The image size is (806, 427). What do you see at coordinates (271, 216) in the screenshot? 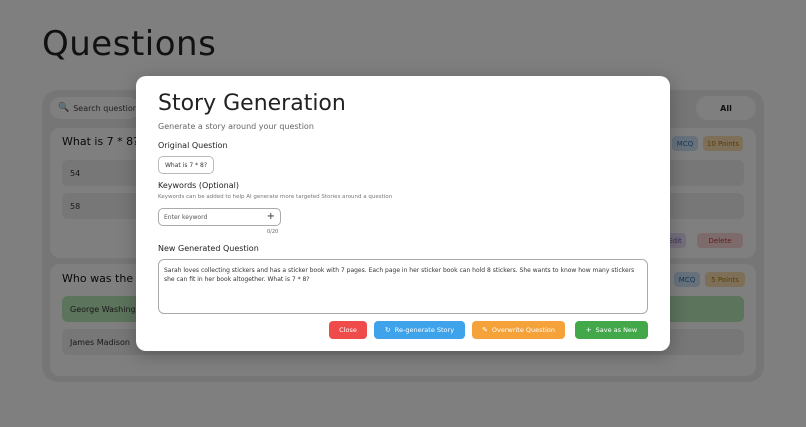
I see `add-keyword-icon: +` at bounding box center [271, 216].